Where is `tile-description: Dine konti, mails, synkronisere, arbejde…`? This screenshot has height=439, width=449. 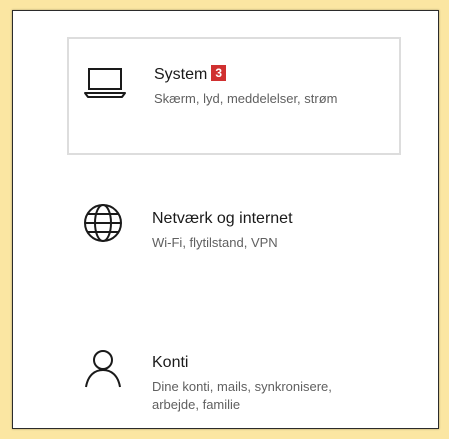 tile-description: Dine konti, mails, synkronisere, arbejde… is located at coordinates (242, 395).